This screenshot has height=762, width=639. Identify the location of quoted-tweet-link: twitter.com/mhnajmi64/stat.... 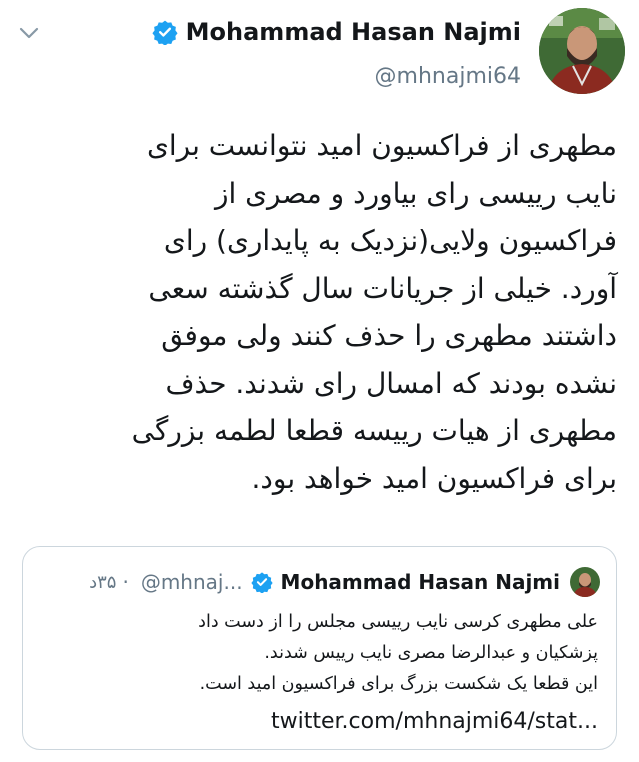
(318, 721).